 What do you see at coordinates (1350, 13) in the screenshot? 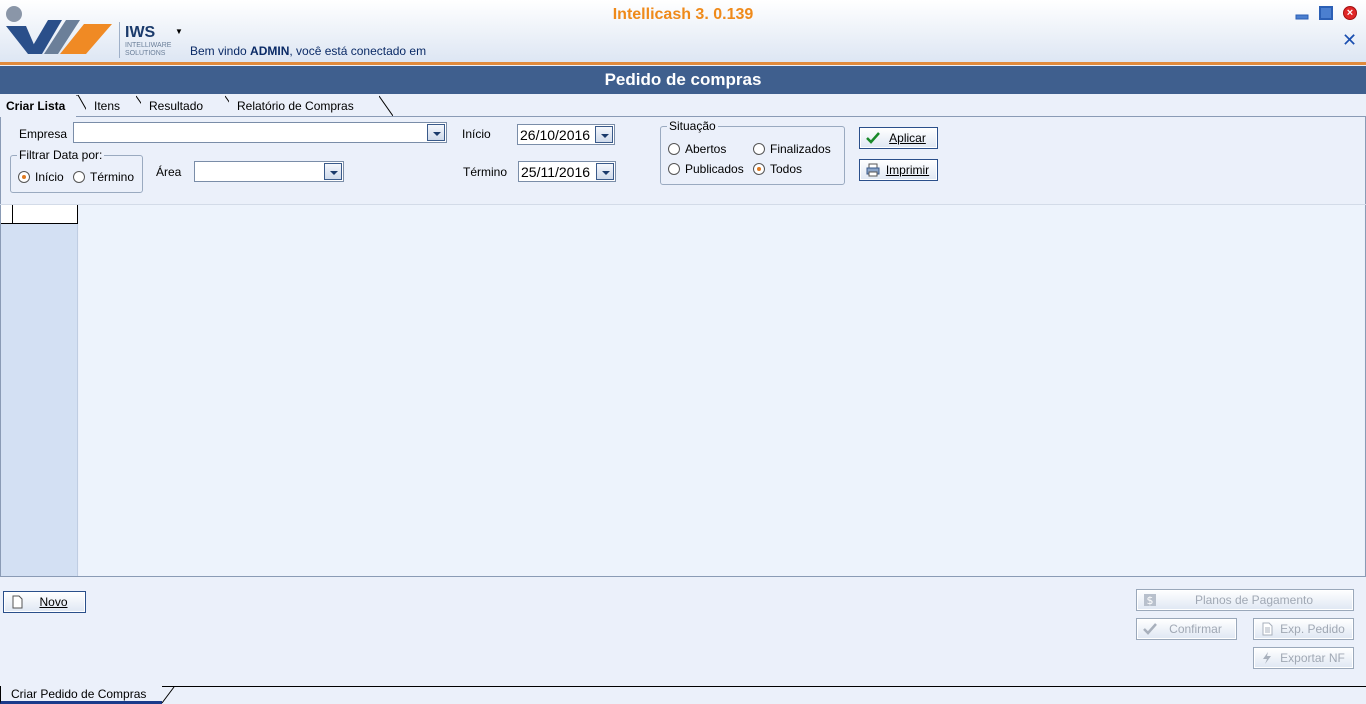
I see `close-icon: ×` at bounding box center [1350, 13].